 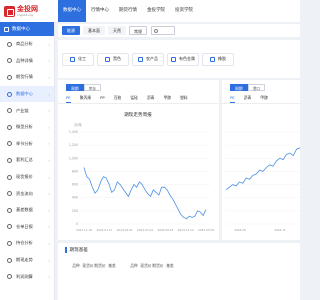 What do you see at coordinates (117, 30) in the screenshot?
I see `filter-chip-natural: 天然` at bounding box center [117, 30].